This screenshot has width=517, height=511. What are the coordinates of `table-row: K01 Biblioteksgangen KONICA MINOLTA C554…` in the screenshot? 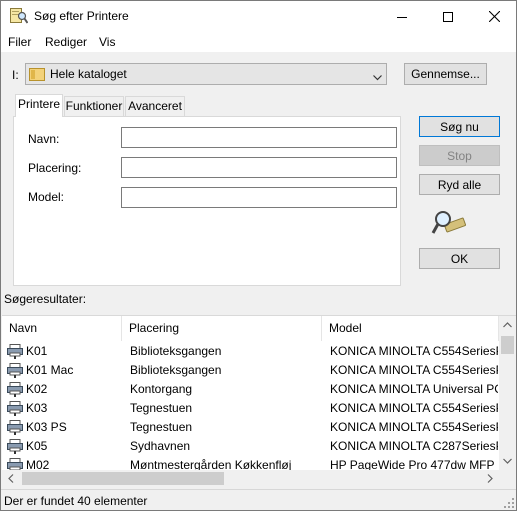 It's located at (250, 351).